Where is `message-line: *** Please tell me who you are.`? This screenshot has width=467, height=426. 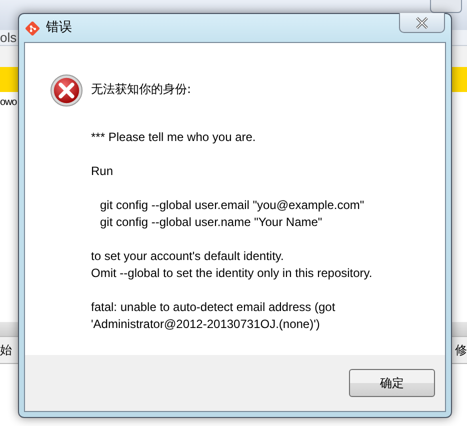
message-line: *** Please tell me who you are. is located at coordinates (174, 137).